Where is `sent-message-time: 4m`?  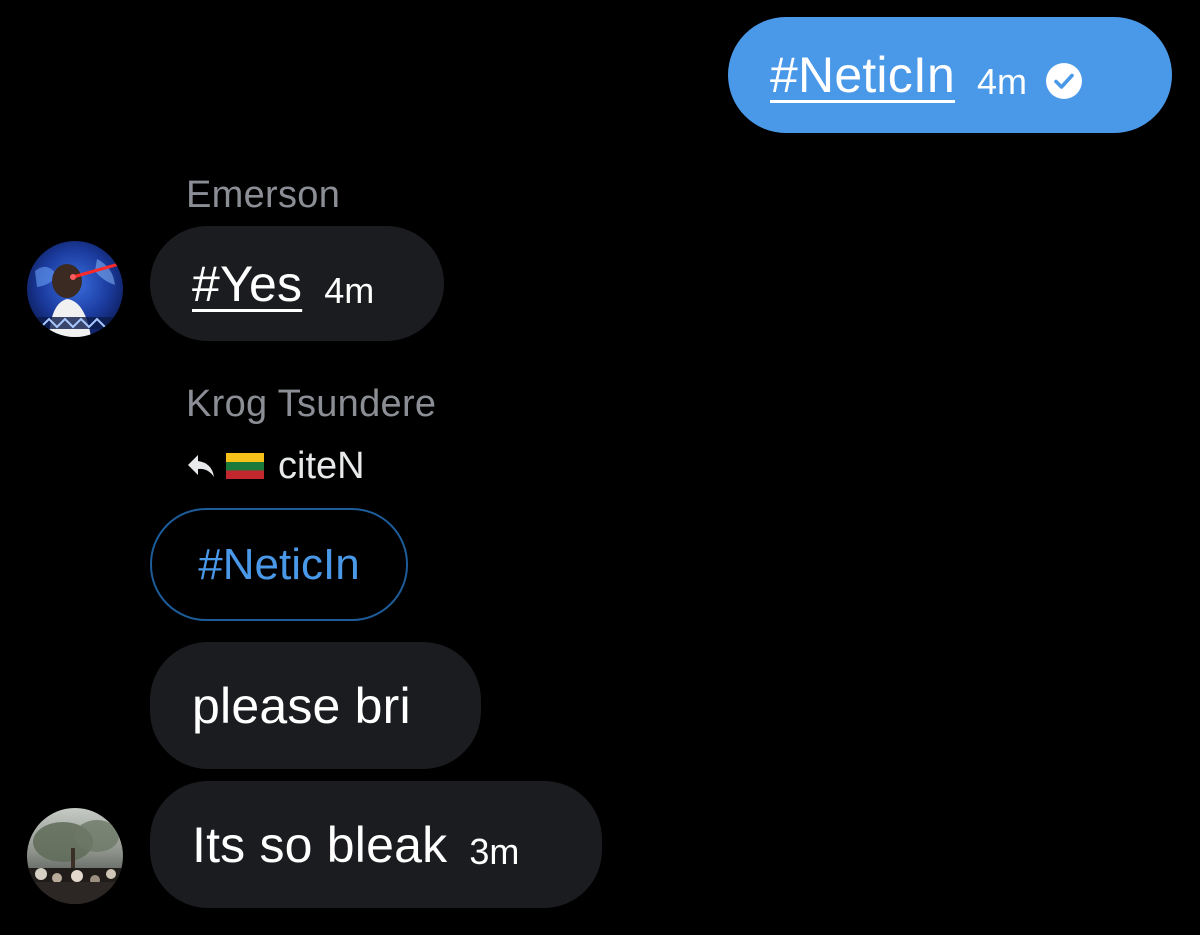 sent-message-time: 4m is located at coordinates (1002, 81).